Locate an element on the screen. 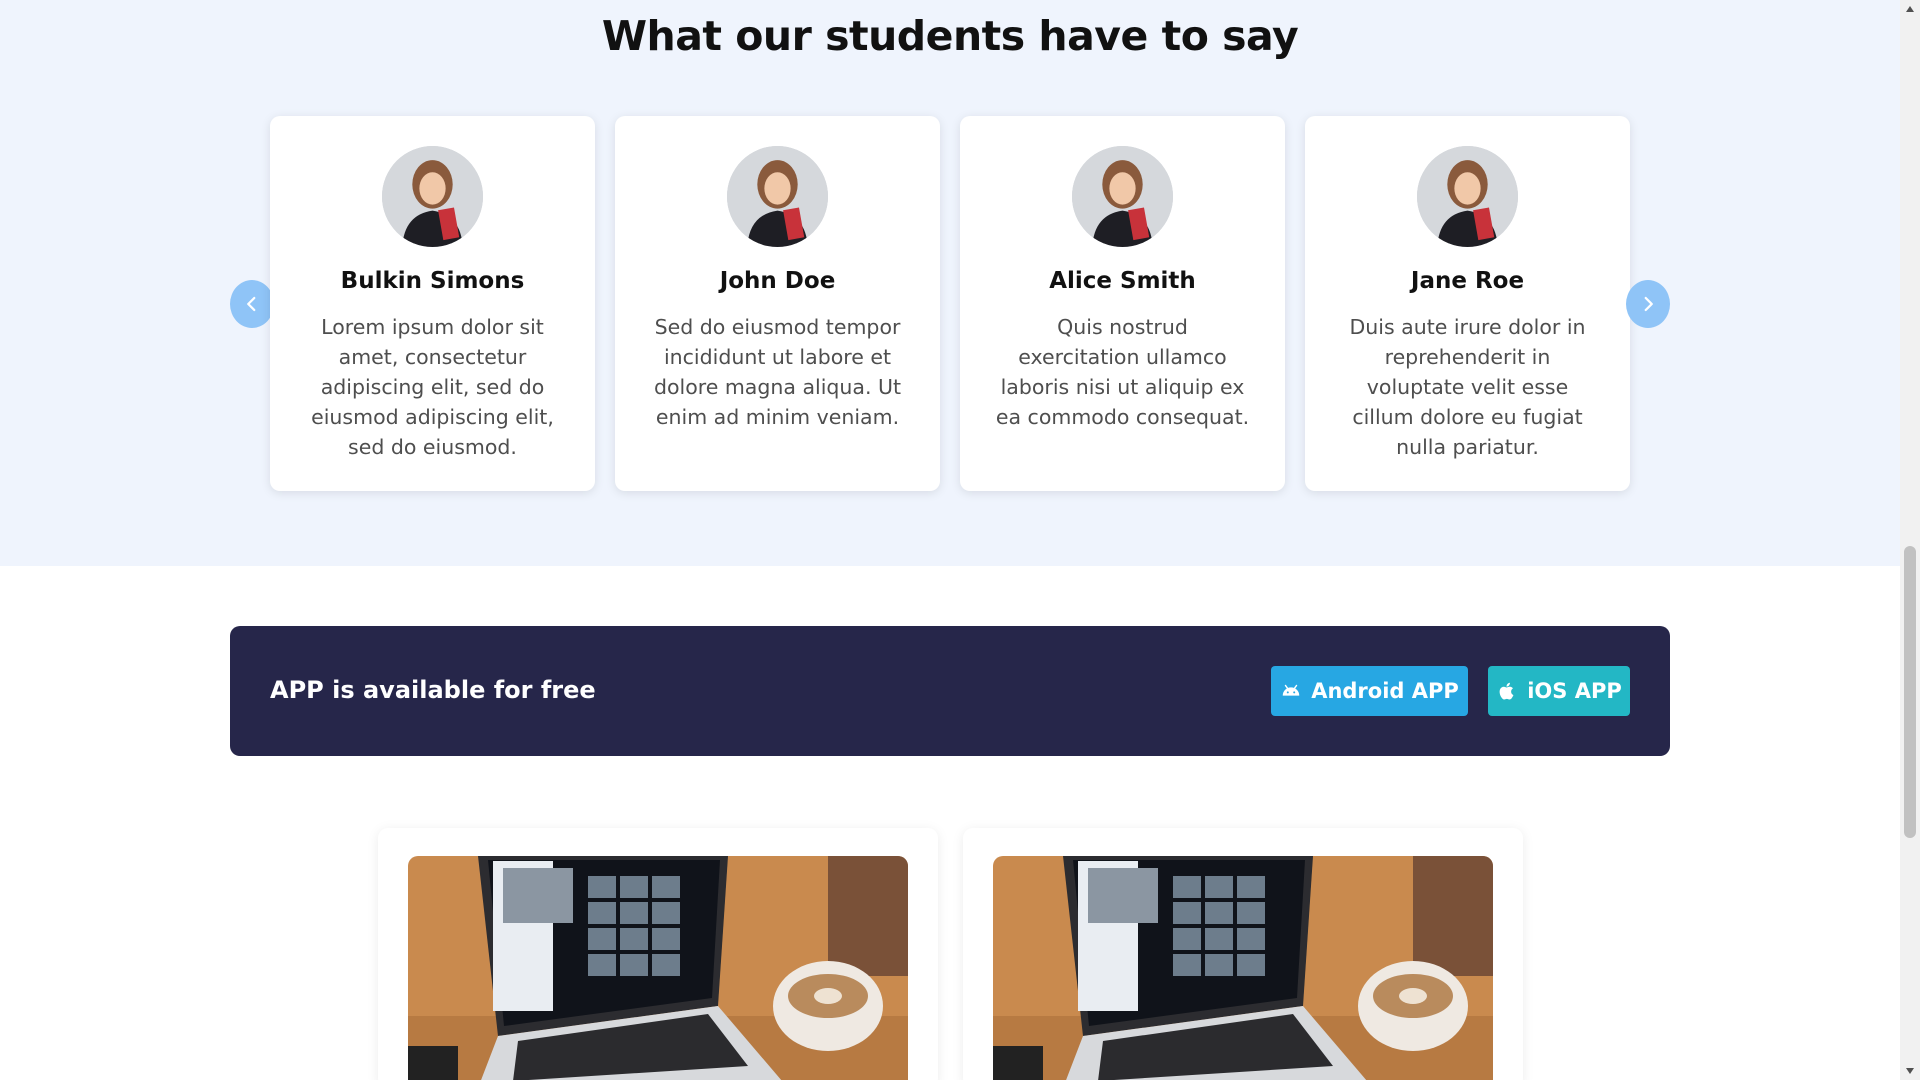 This screenshot has width=1920, height=1080. chevron-right-icon is located at coordinates (1648, 304).